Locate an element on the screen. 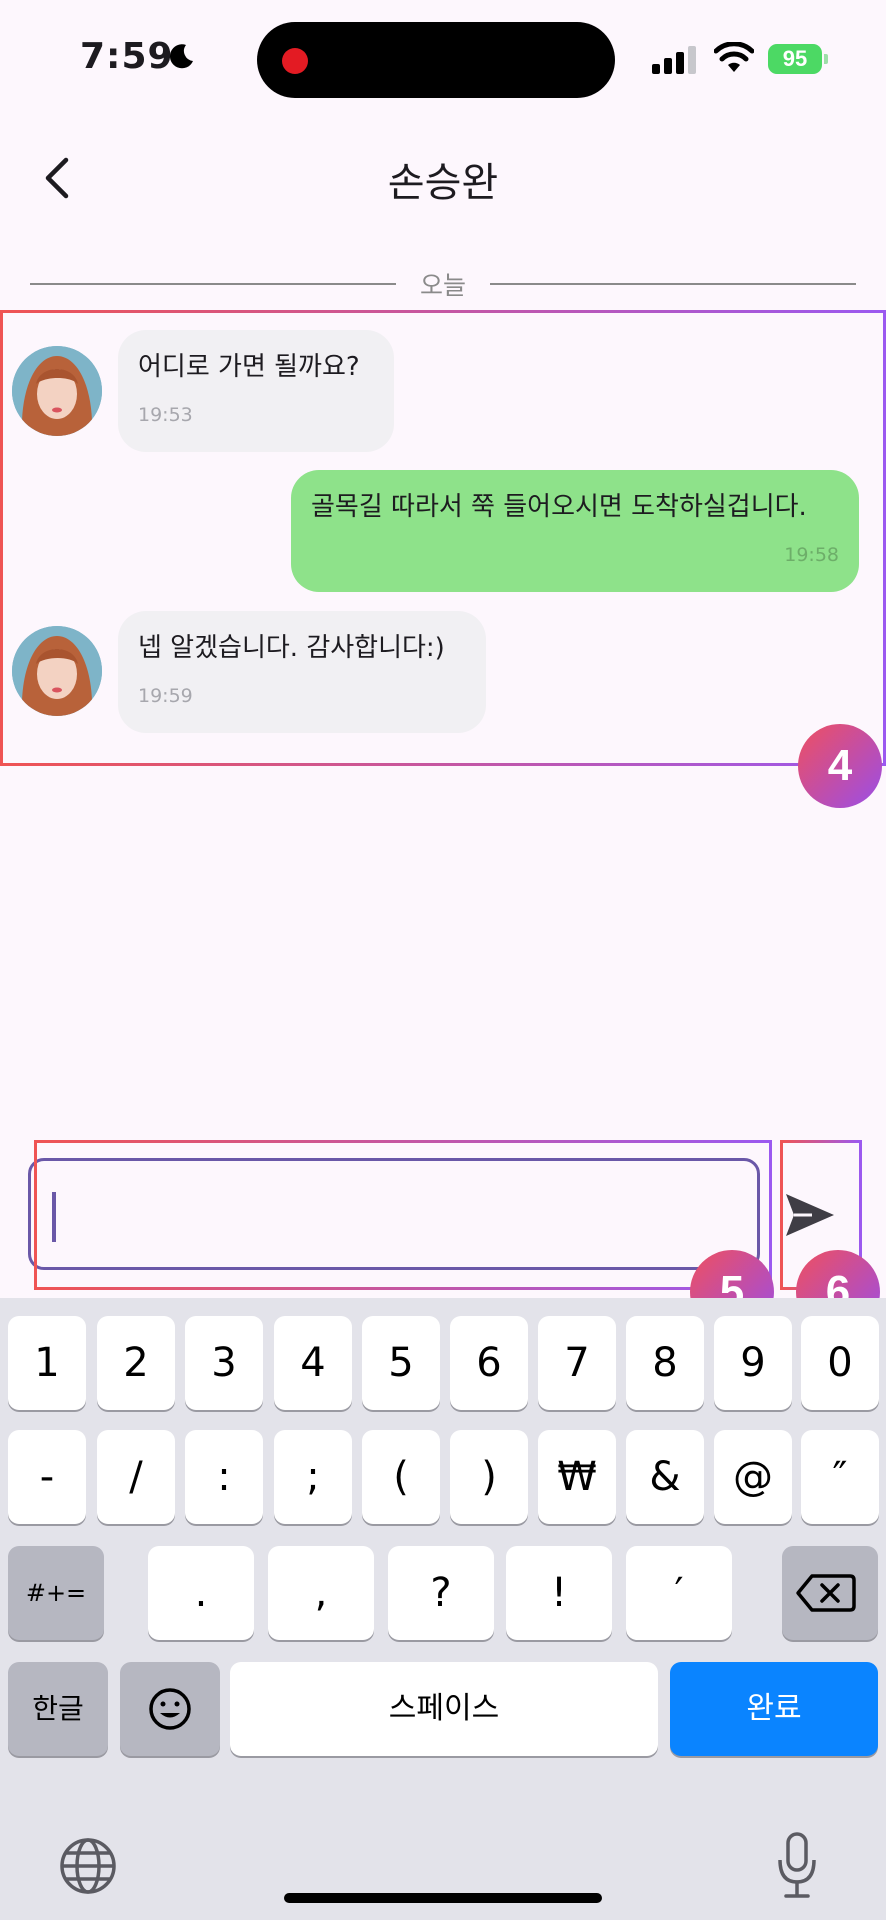  key-symbols: #+= is located at coordinates (56, 1593).